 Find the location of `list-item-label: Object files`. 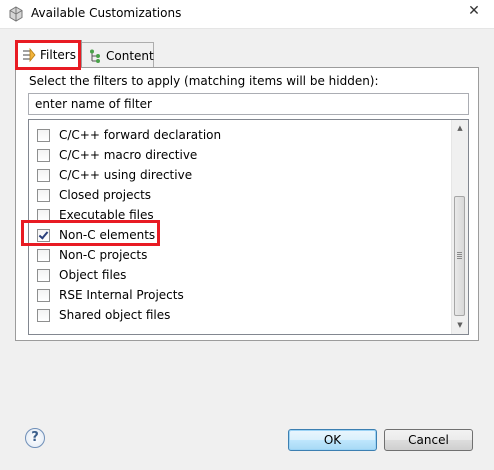

list-item-label: Object files is located at coordinates (93, 275).